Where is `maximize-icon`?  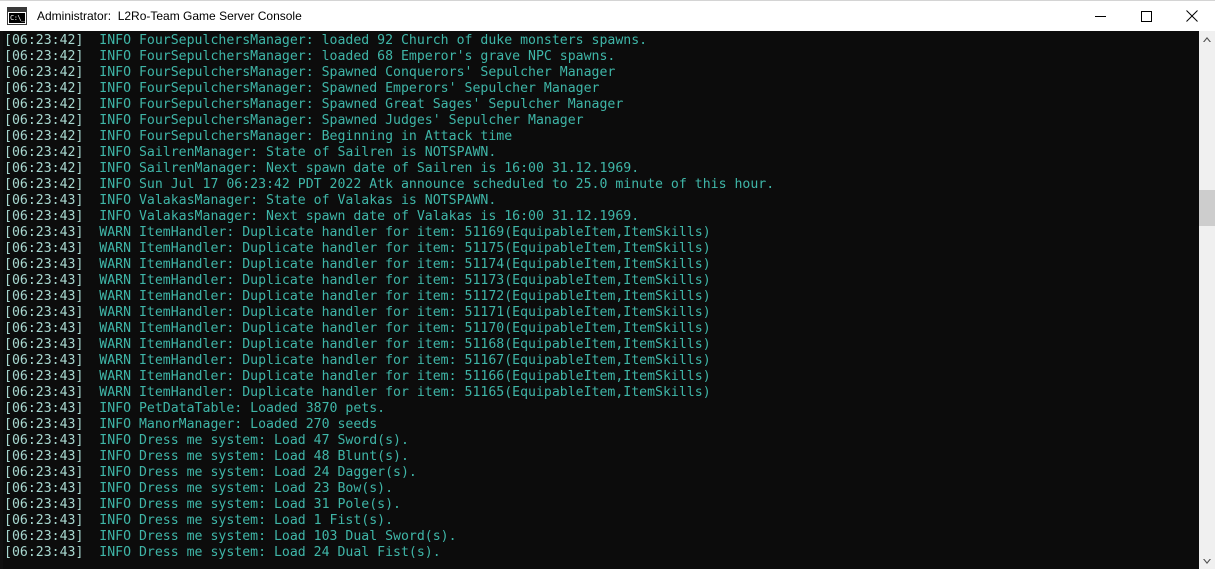
maximize-icon is located at coordinates (1146, 16).